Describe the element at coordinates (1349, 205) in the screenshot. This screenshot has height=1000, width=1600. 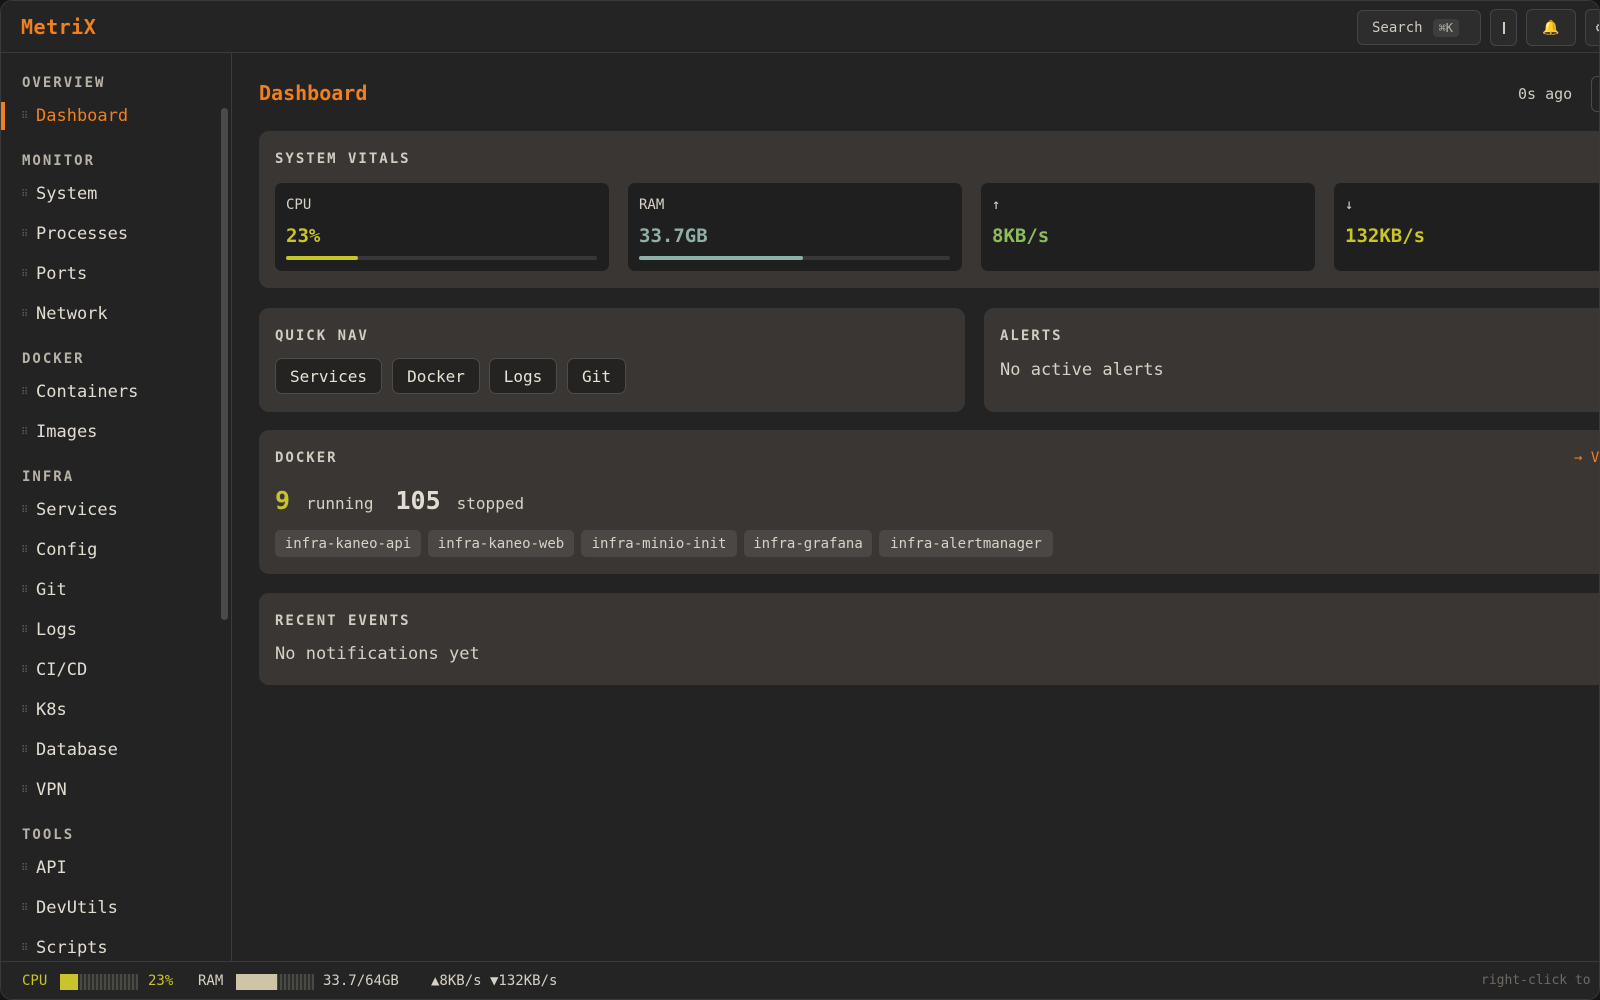
I see `download-arrow-icon: ↓` at that location.